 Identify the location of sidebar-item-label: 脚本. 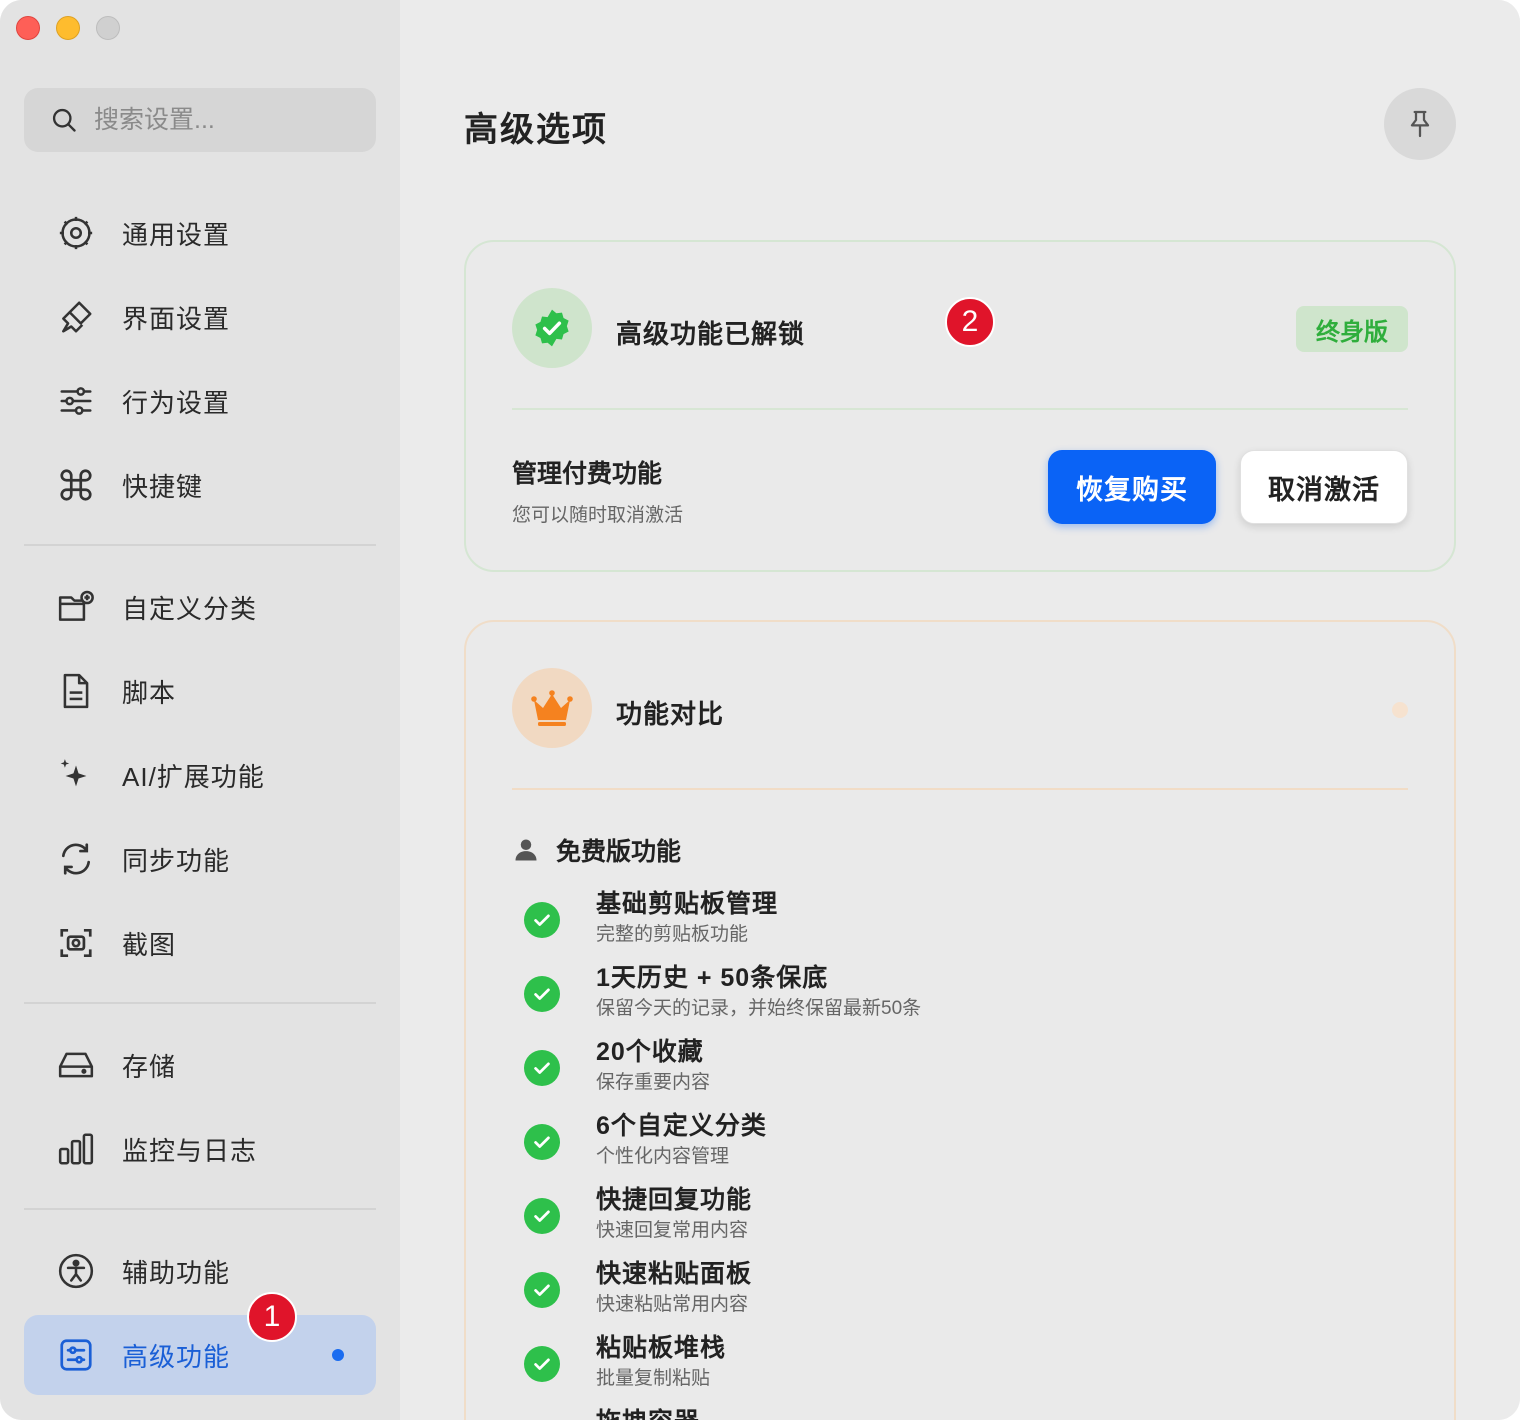
(149, 692).